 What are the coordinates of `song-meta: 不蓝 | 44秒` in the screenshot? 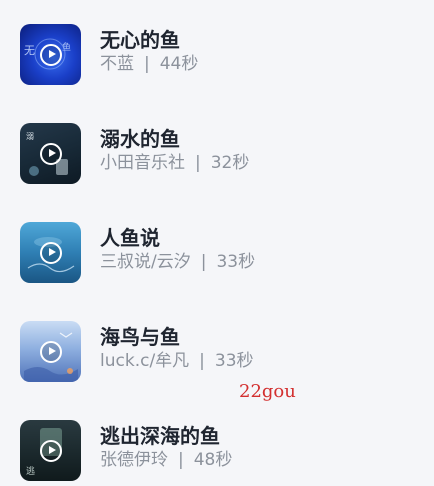 It's located at (149, 64).